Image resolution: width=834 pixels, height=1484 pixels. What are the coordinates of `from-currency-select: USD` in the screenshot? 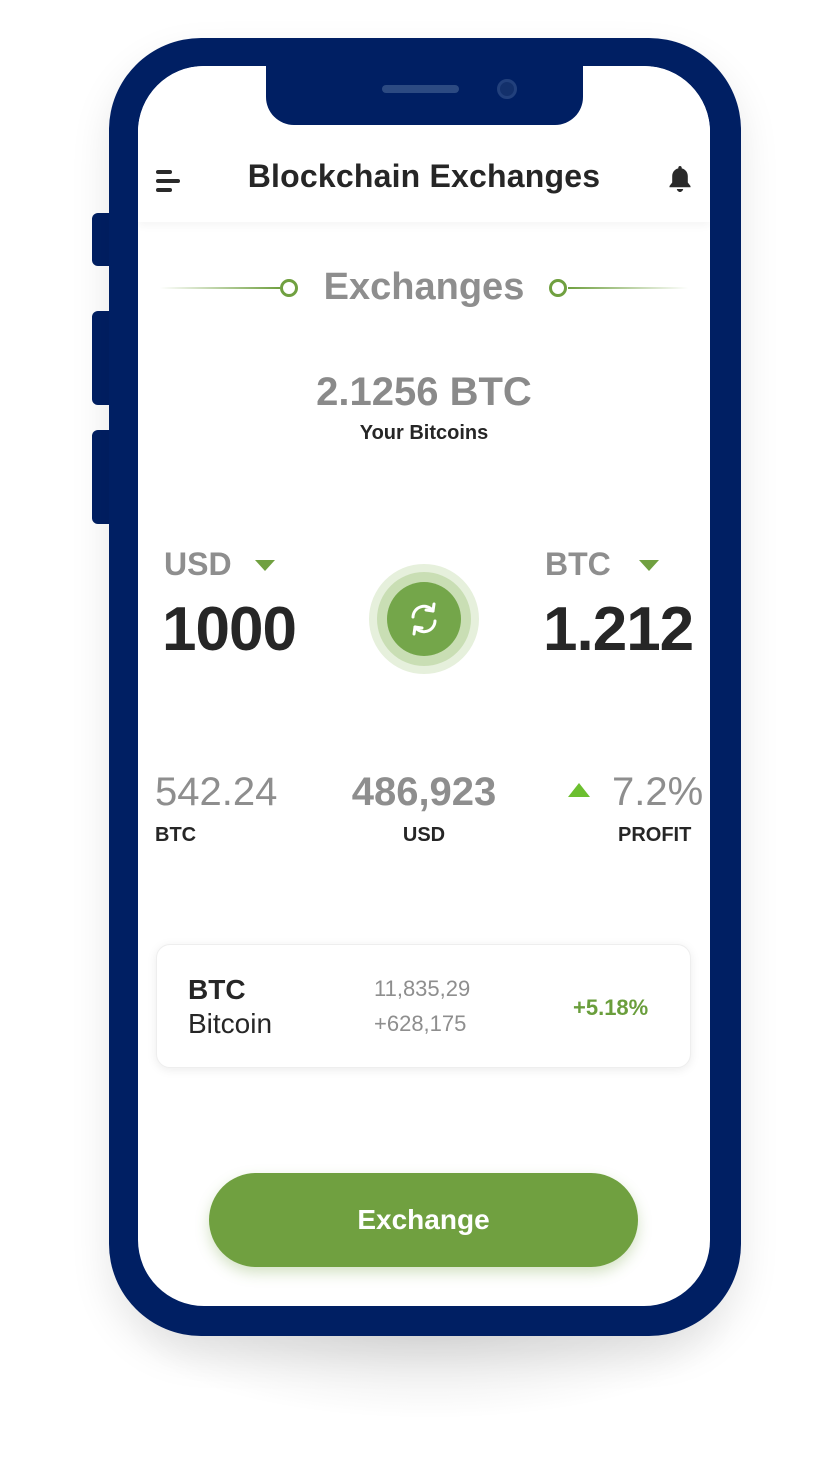 It's located at (198, 564).